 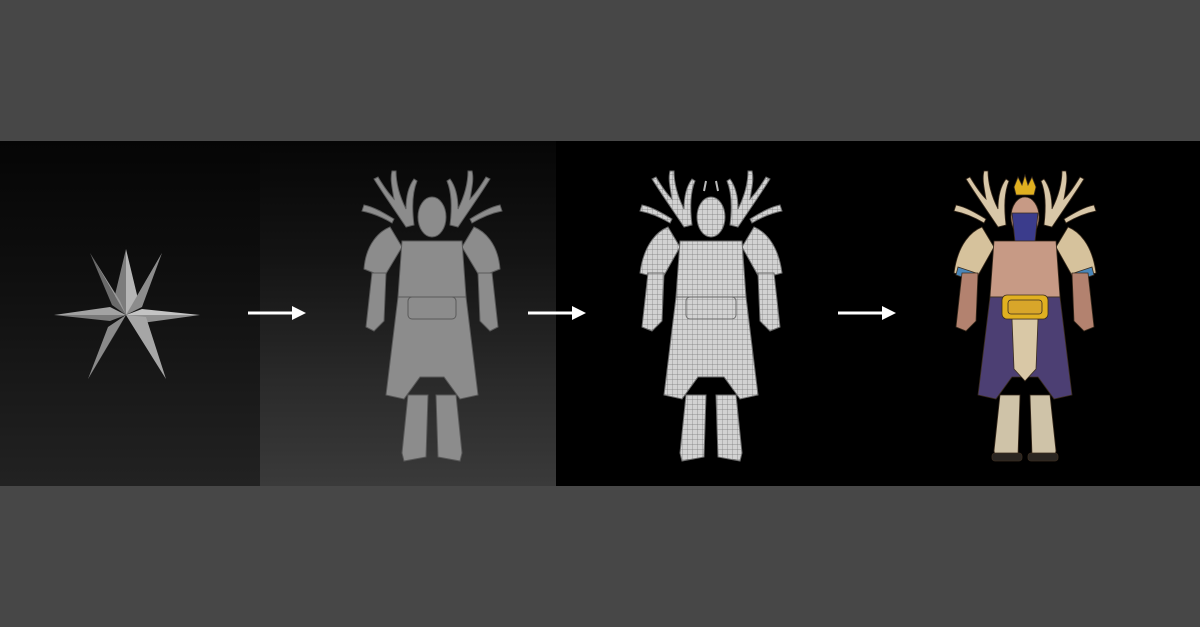 What do you see at coordinates (127, 314) in the screenshot?
I see `star-icon` at bounding box center [127, 314].